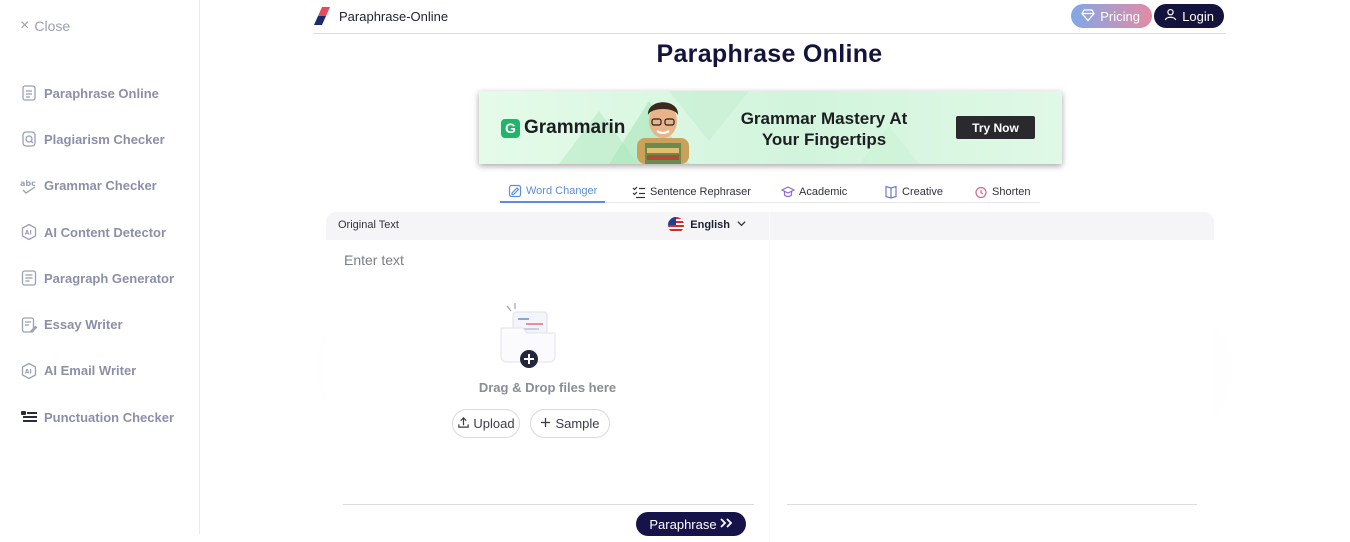  What do you see at coordinates (638, 192) in the screenshot?
I see `checklist-icon` at bounding box center [638, 192].